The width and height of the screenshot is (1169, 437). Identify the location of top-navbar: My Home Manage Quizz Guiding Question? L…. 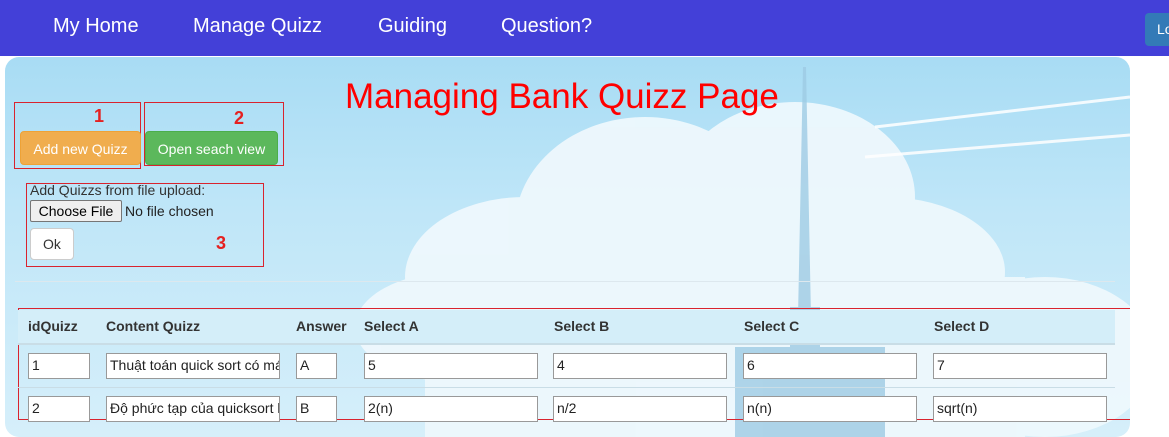
(584, 28).